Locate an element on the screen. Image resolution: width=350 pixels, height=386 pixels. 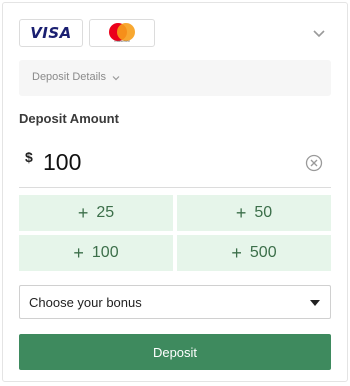
quick-add-25-button: + 25 is located at coordinates (96, 213).